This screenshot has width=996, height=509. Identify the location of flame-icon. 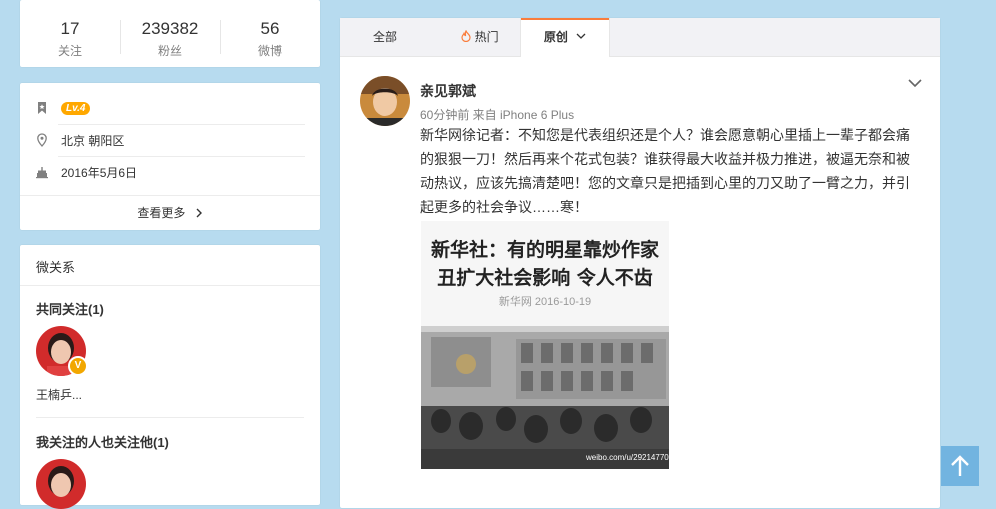
(466, 36).